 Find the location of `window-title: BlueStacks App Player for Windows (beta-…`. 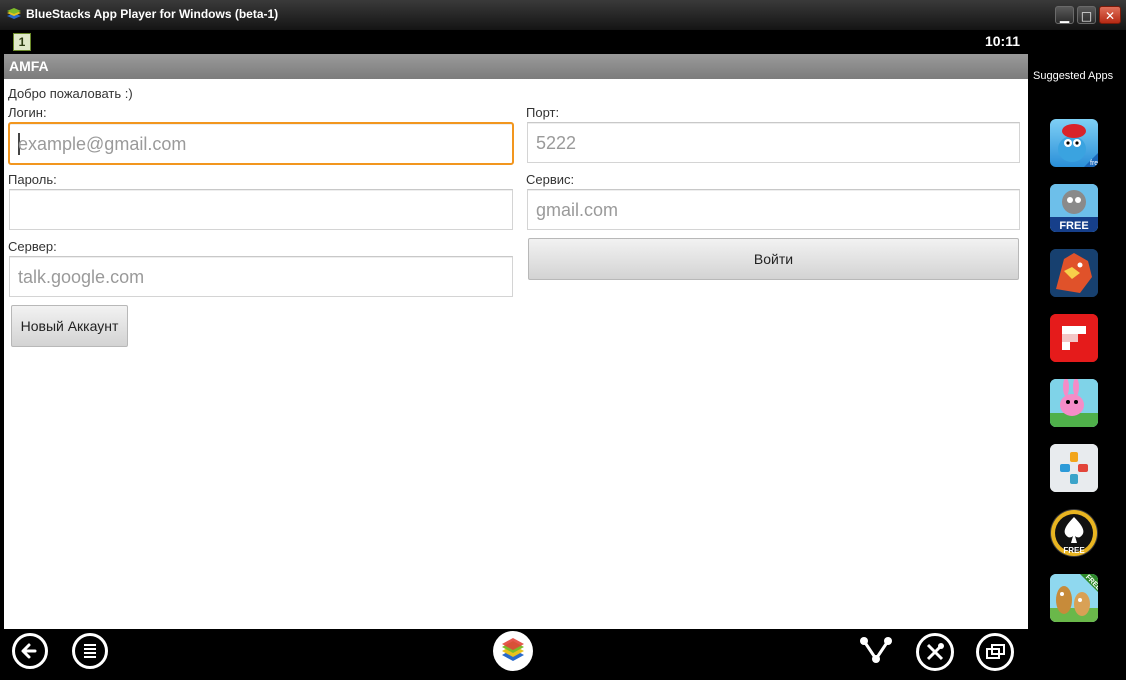

window-title: BlueStacks App Player for Windows (beta-… is located at coordinates (152, 14).